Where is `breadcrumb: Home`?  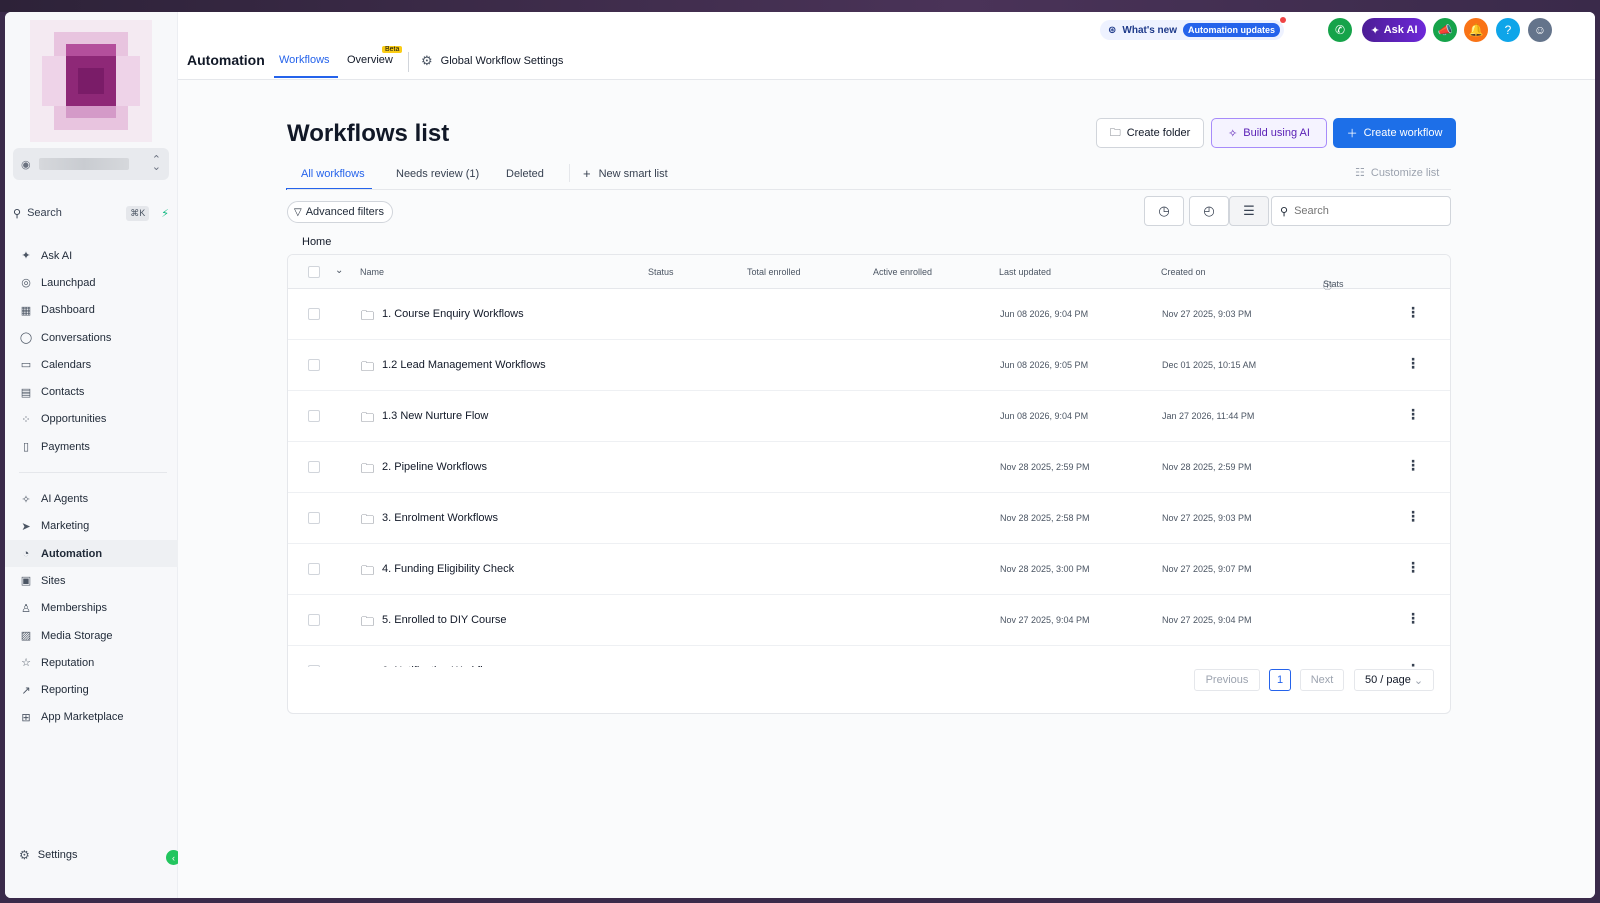
breadcrumb: Home is located at coordinates (316, 242).